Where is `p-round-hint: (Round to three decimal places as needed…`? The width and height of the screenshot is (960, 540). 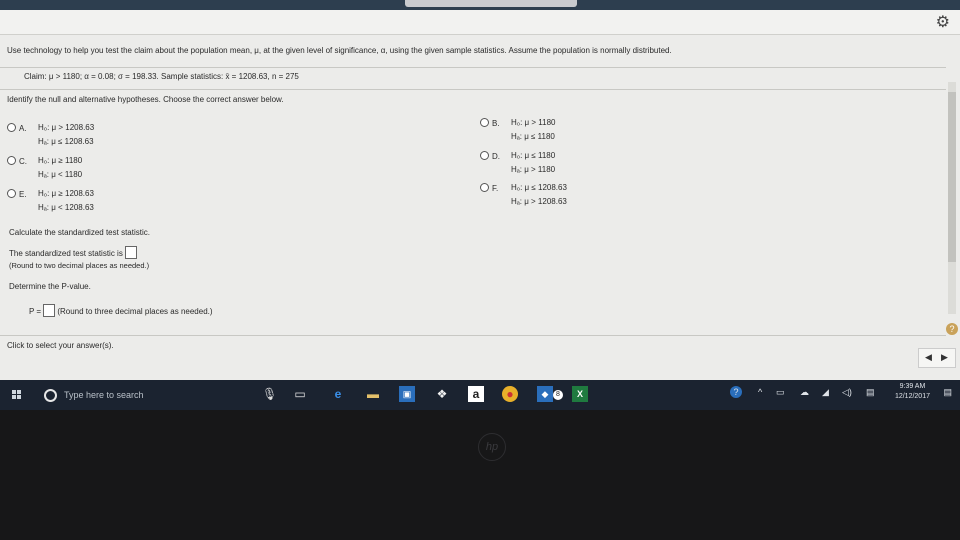
p-round-hint: (Round to three decimal places as needed… is located at coordinates (135, 311).